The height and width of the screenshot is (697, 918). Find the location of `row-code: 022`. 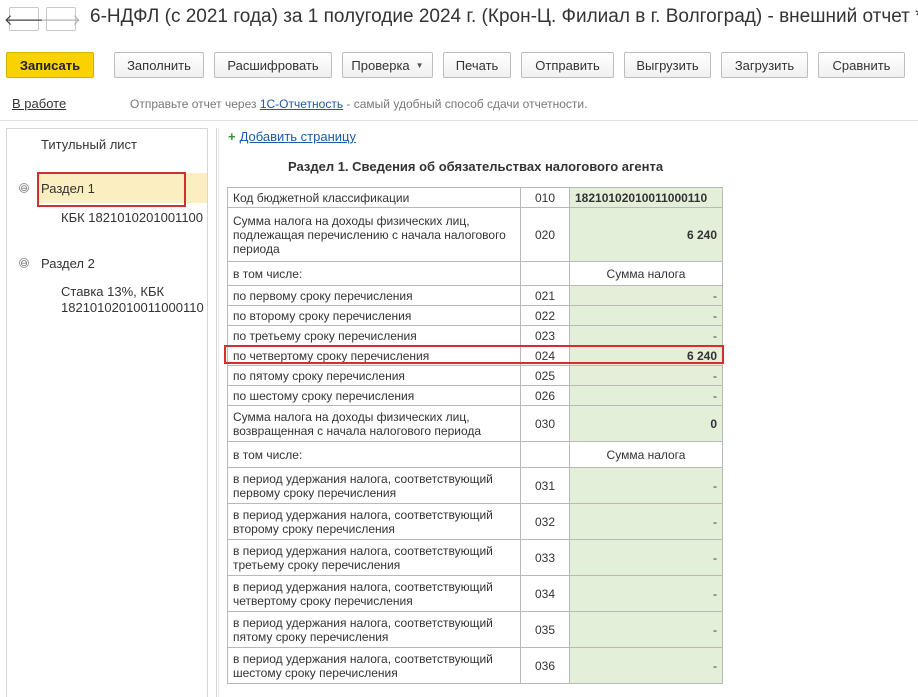

row-code: 022 is located at coordinates (545, 315).